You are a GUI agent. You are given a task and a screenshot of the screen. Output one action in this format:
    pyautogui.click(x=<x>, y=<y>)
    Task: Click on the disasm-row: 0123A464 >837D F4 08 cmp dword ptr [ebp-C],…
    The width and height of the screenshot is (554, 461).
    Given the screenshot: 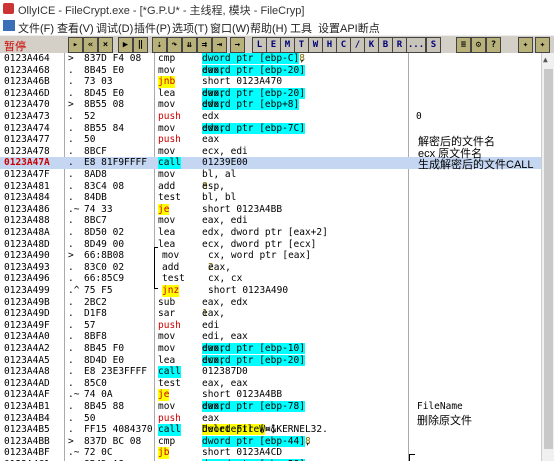 What is the action you would take?
    pyautogui.click(x=270, y=59)
    